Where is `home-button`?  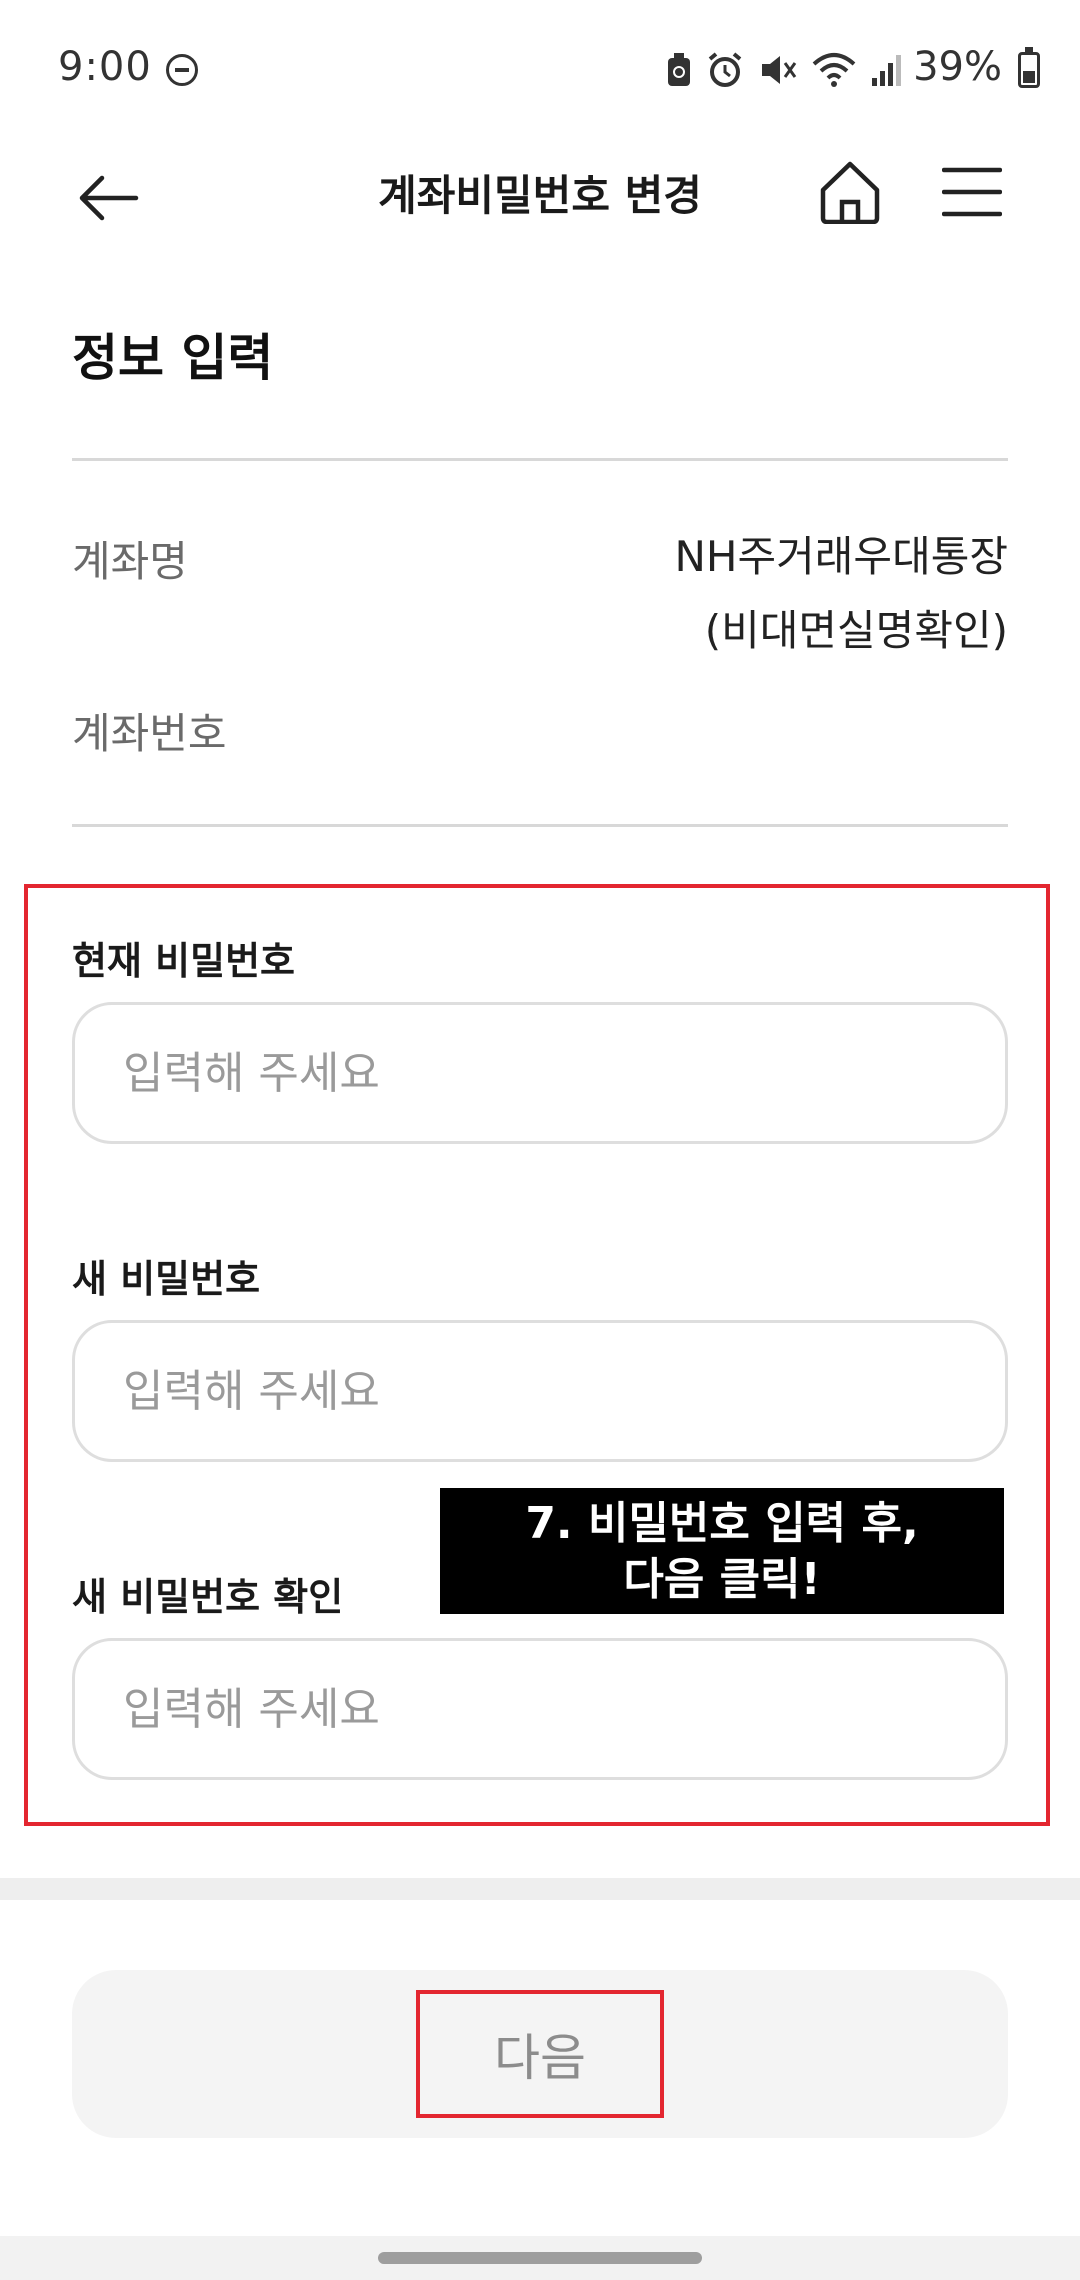 home-button is located at coordinates (850, 192).